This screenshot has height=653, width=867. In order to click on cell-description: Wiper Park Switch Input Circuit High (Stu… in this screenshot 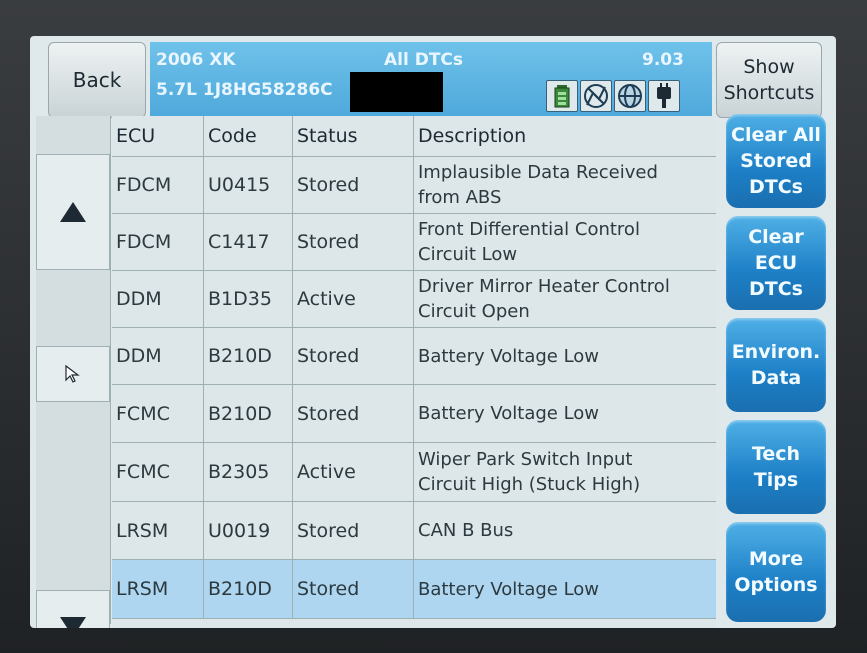, I will do `click(565, 472)`.